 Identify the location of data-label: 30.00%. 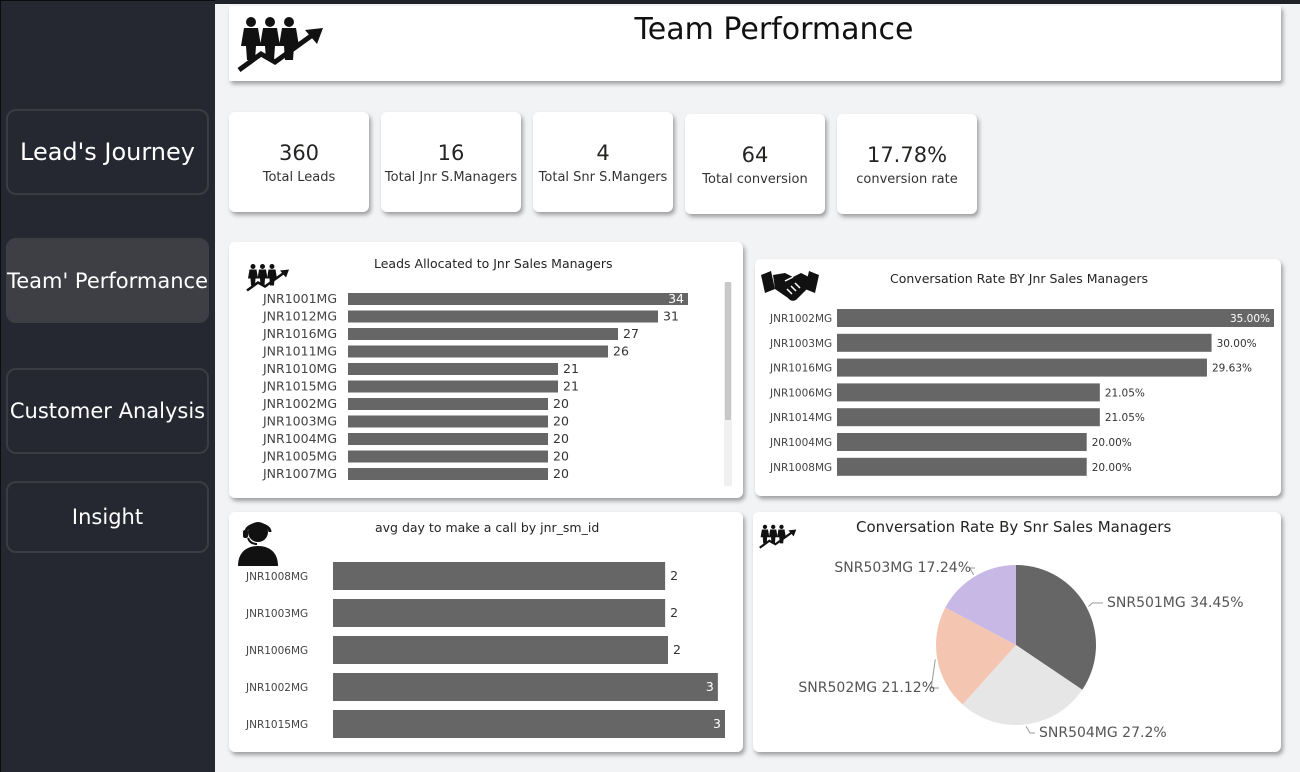
(1237, 344).